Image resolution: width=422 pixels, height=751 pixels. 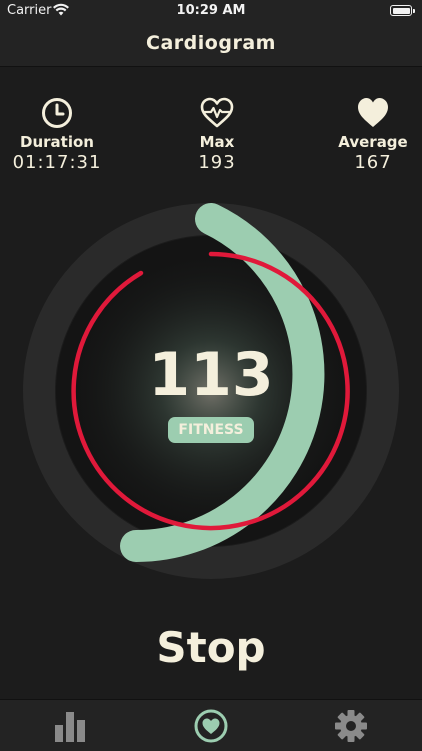 I want to click on heart-icon, so click(x=373, y=112).